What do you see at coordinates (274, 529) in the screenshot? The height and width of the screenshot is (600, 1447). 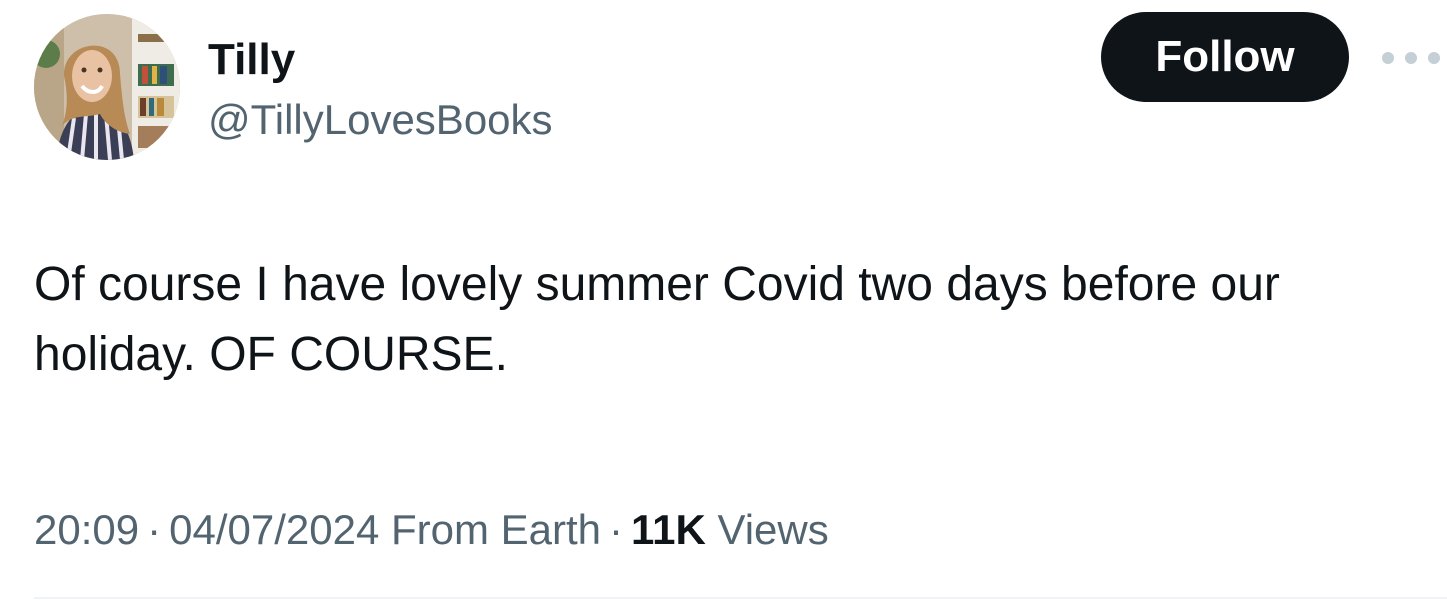 I see `tweet-date: 04/07/2024` at bounding box center [274, 529].